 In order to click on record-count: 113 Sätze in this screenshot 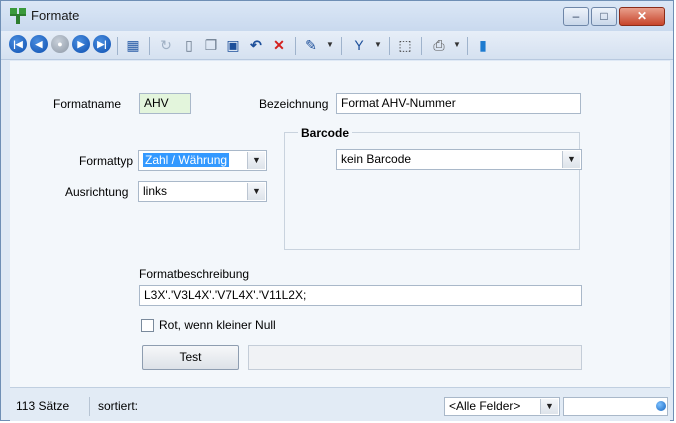, I will do `click(43, 406)`.